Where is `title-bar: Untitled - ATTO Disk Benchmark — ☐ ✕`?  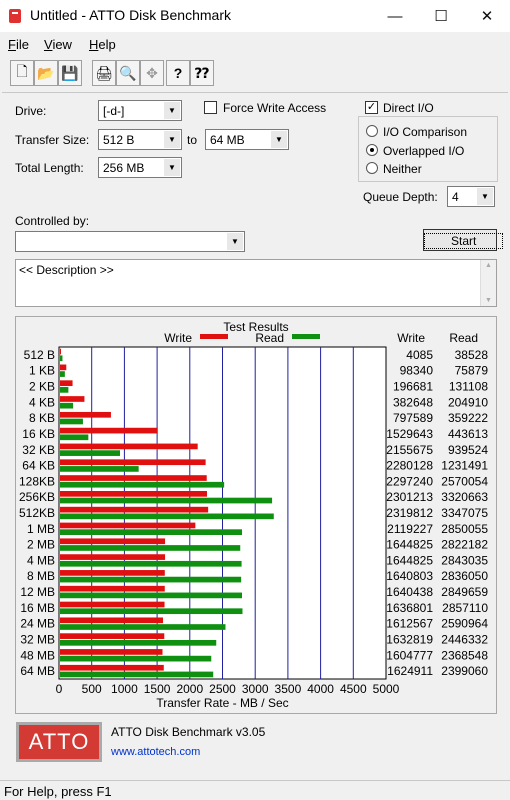 title-bar: Untitled - ATTO Disk Benchmark — ☐ ✕ is located at coordinates (255, 16).